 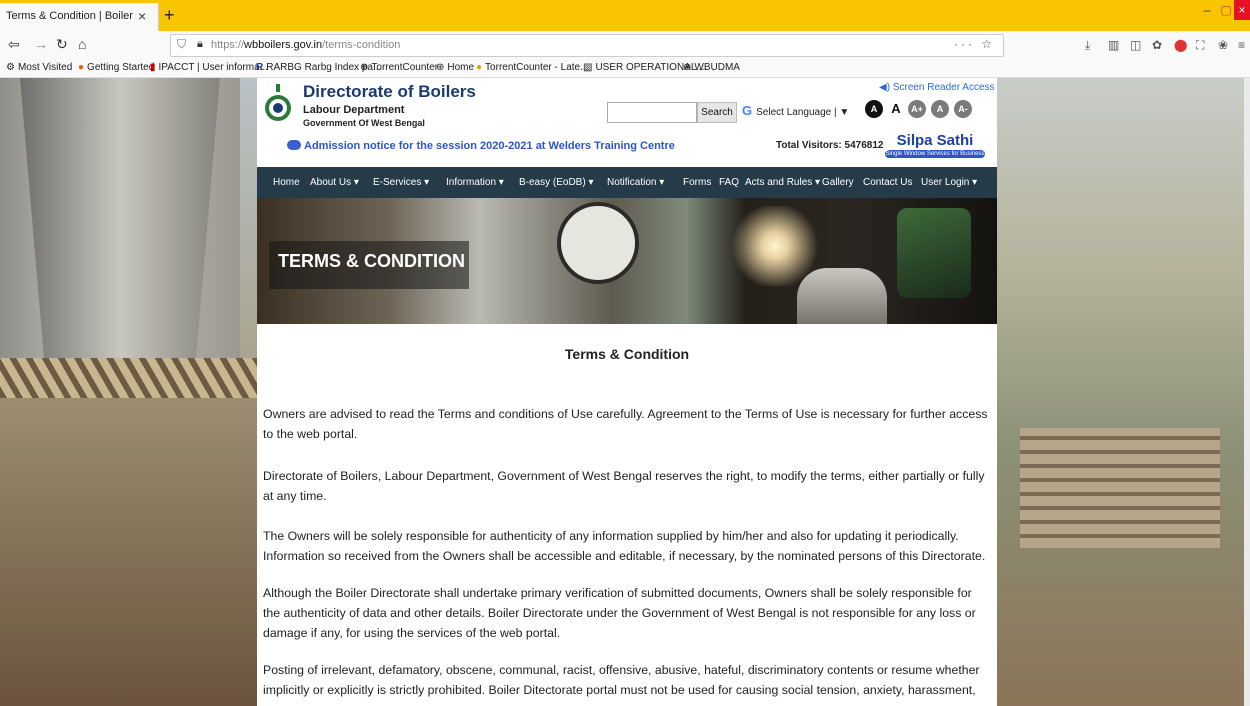 What do you see at coordinates (963, 109) in the screenshot?
I see `font-decrease-button: A-` at bounding box center [963, 109].